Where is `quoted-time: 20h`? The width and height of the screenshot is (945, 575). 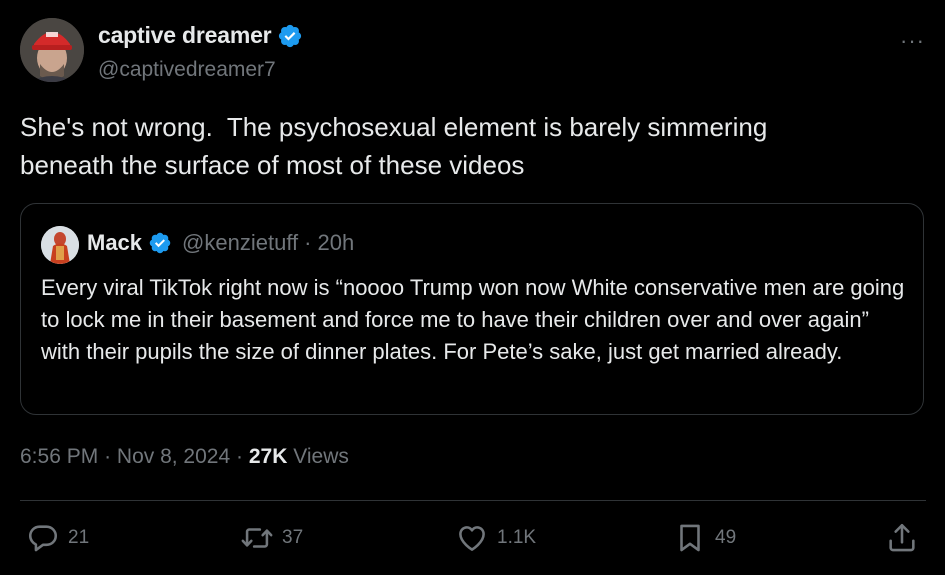
quoted-time: 20h is located at coordinates (335, 243).